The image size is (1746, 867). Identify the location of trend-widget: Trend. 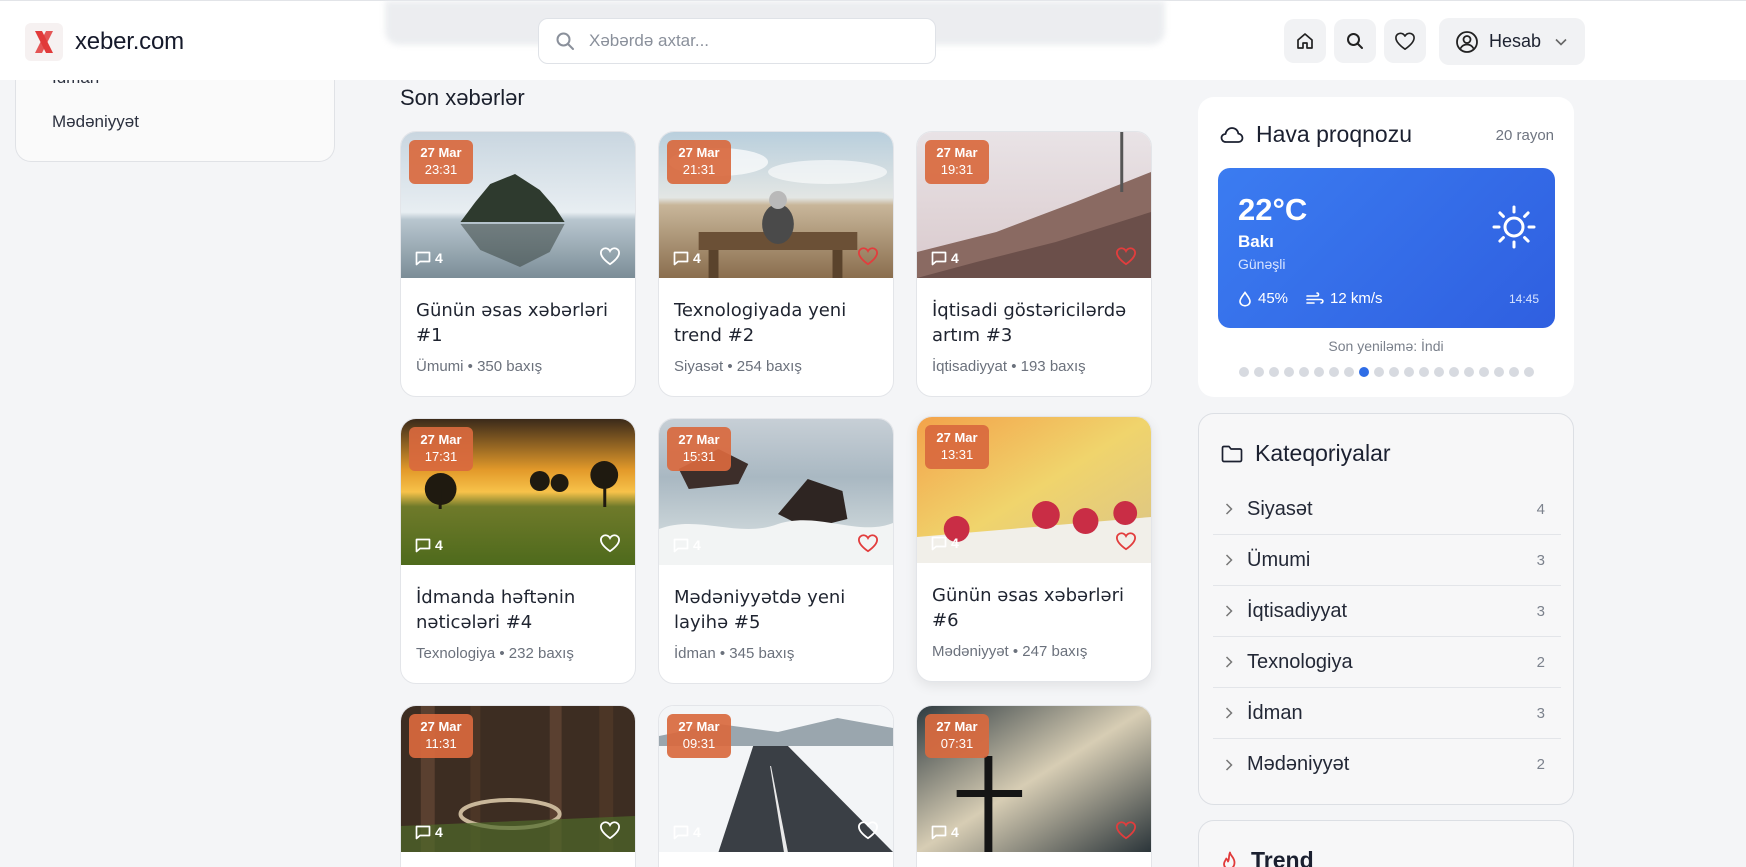
(1386, 843).